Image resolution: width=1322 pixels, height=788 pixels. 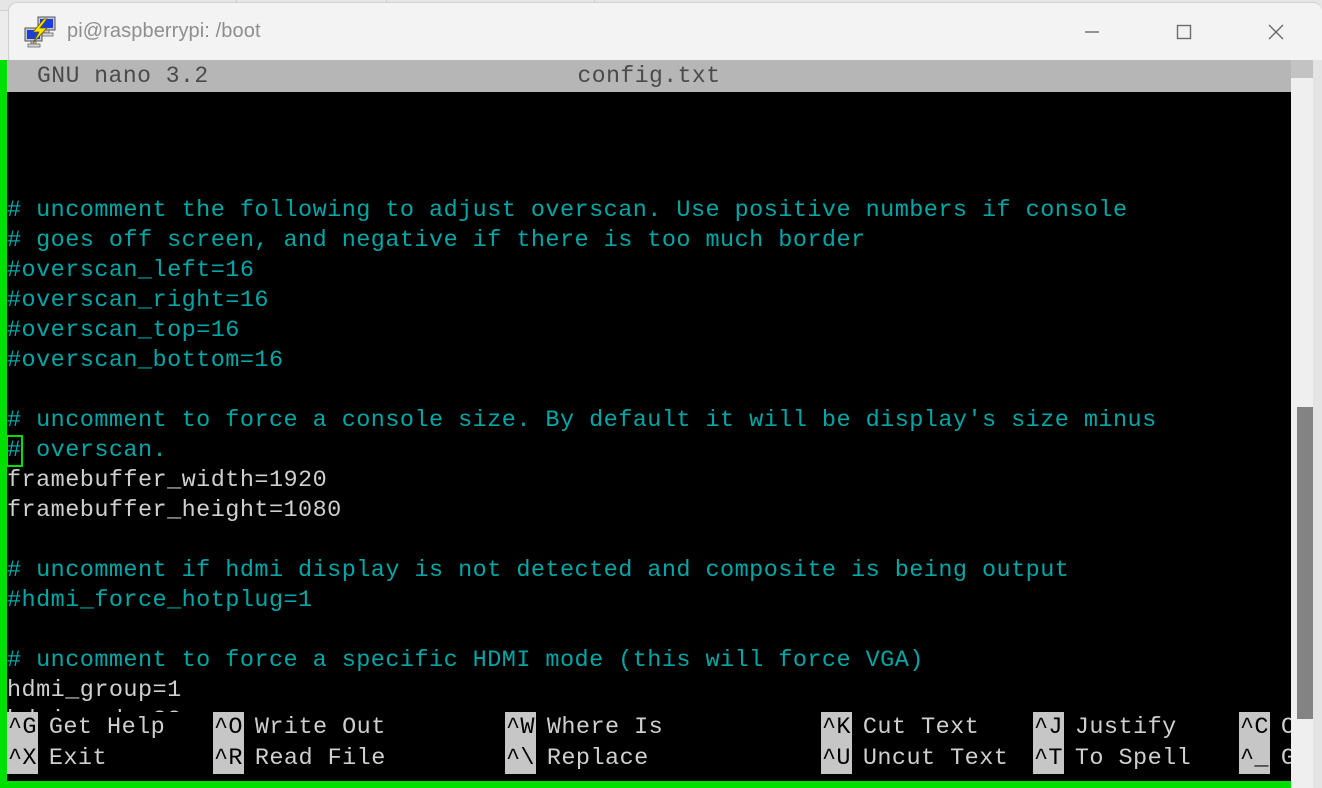 I want to click on maximize-icon, so click(x=1184, y=32).